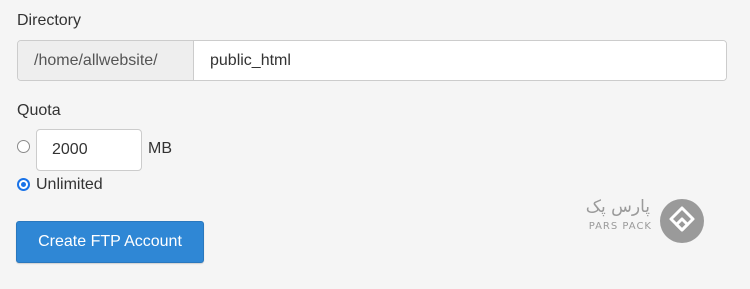  What do you see at coordinates (89, 150) in the screenshot?
I see `quota-input` at bounding box center [89, 150].